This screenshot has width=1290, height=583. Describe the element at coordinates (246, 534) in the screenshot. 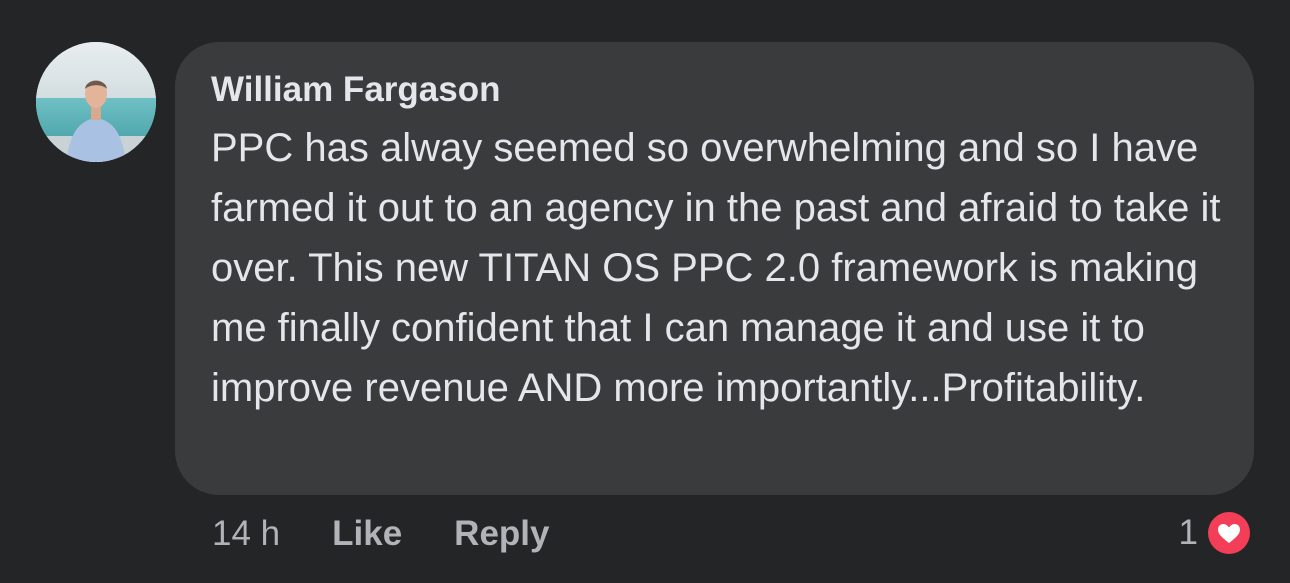

I see `comment-timestamp: 14 h` at that location.